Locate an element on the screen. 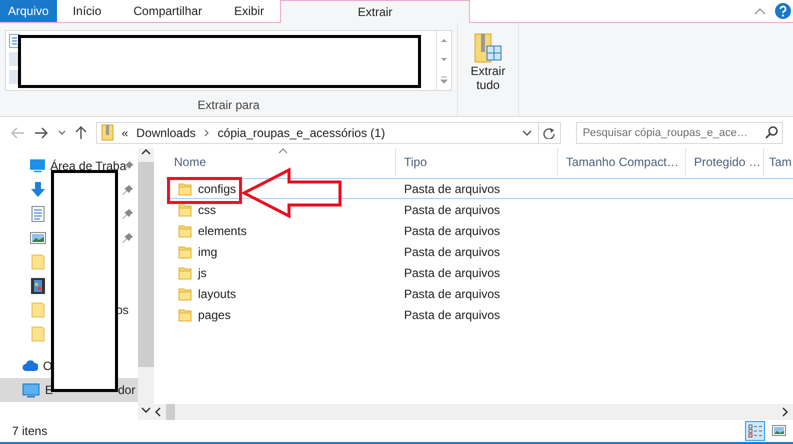 The width and height of the screenshot is (793, 444). details-view-icon is located at coordinates (755, 431).